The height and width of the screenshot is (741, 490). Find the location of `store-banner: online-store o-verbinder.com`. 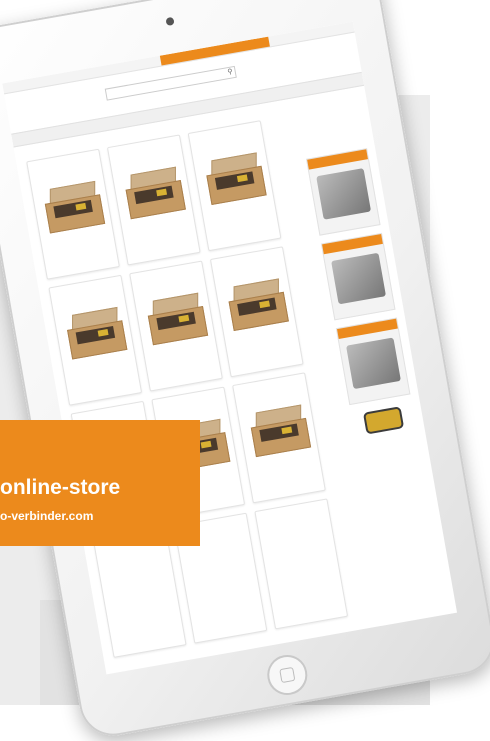

store-banner: online-store o-verbinder.com is located at coordinates (100, 483).